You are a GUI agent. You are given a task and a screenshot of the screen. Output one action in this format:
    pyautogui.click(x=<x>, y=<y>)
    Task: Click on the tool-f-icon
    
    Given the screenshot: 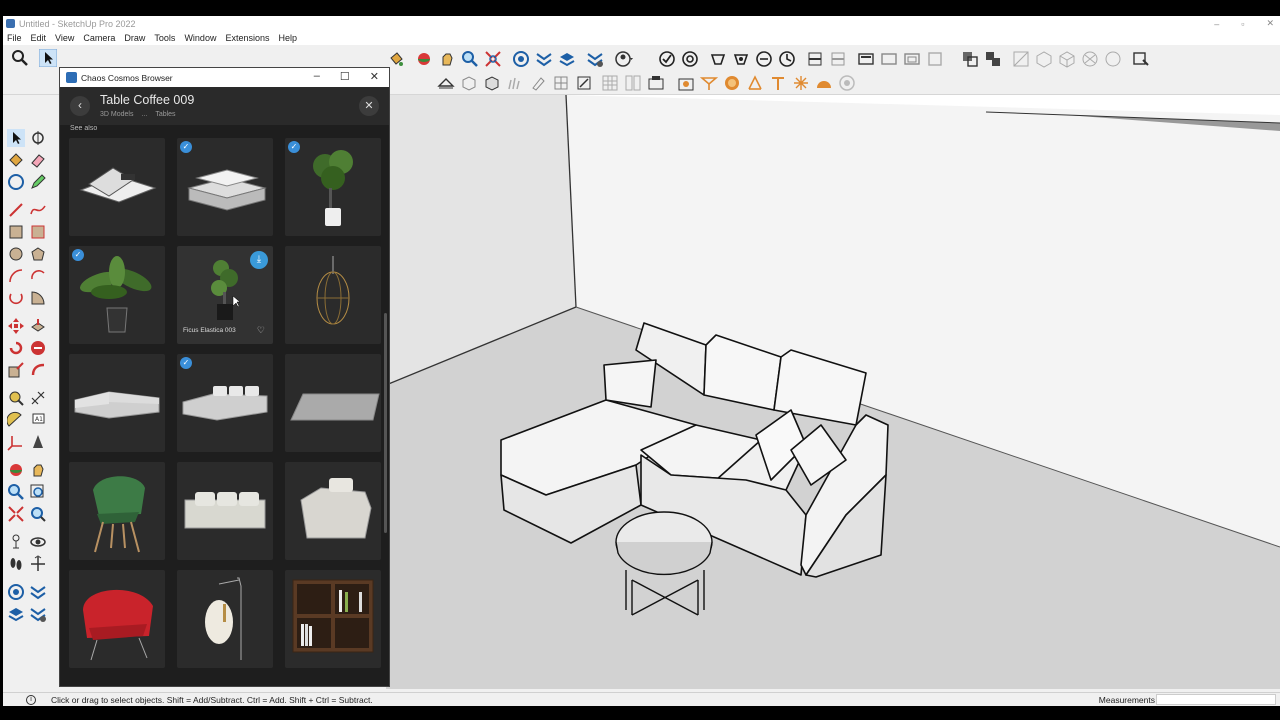 What is the action you would take?
    pyautogui.click(x=787, y=59)
    